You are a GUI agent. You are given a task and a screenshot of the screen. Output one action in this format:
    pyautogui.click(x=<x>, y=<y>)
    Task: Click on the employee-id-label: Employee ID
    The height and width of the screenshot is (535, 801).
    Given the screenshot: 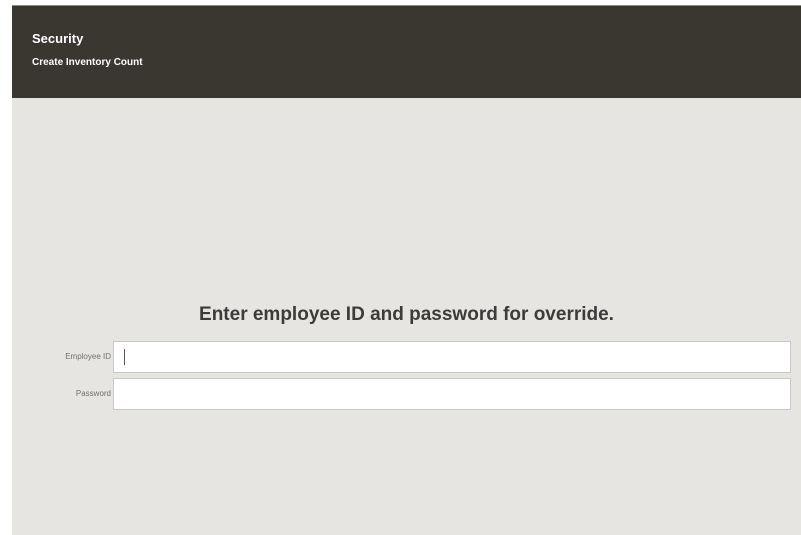 What is the action you would take?
    pyautogui.click(x=88, y=356)
    